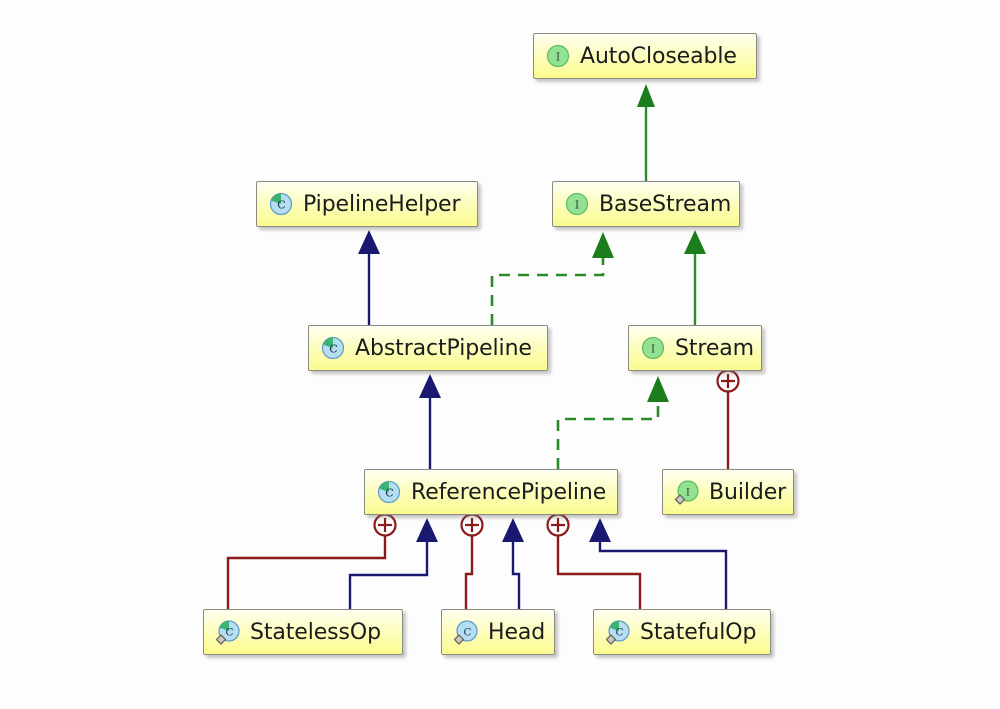 The height and width of the screenshot is (709, 1000). Describe the element at coordinates (558, 525) in the screenshot. I see `nested-marker-referencepipeline-statefulop` at that location.